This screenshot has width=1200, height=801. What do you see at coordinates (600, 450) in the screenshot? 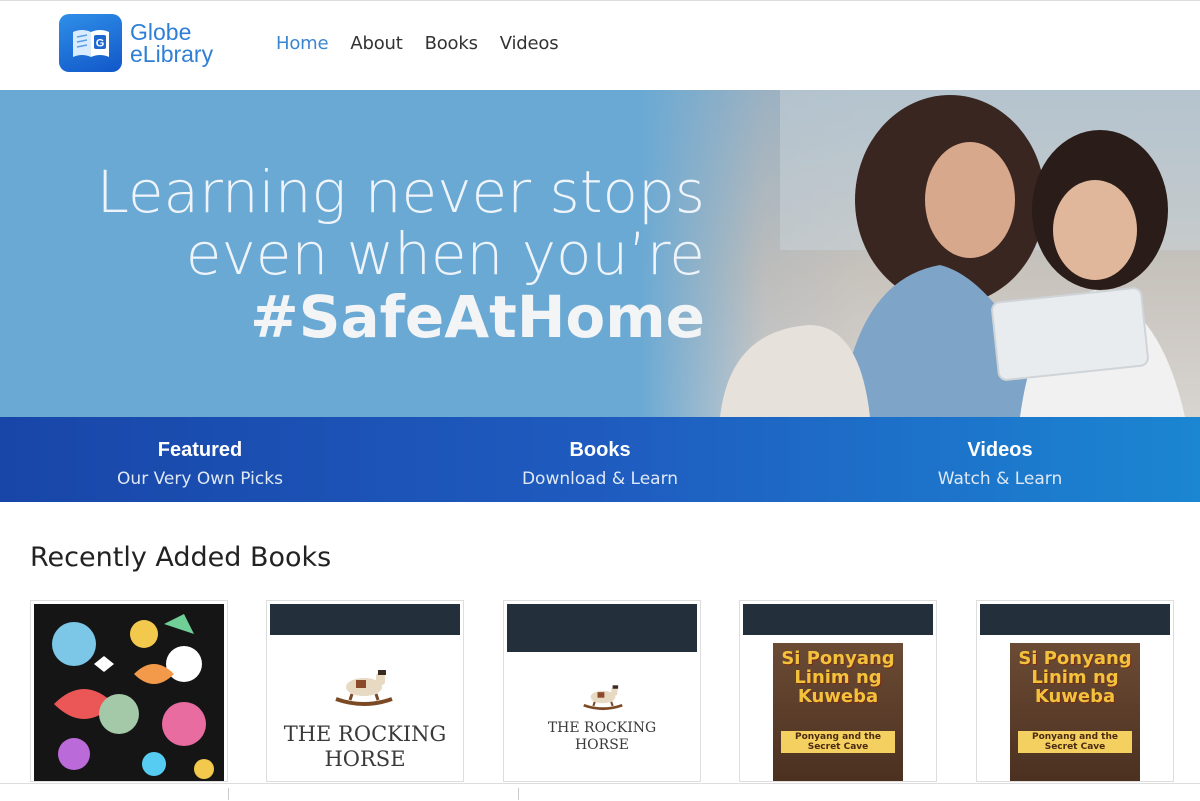
I see `category-title: Books` at bounding box center [600, 450].